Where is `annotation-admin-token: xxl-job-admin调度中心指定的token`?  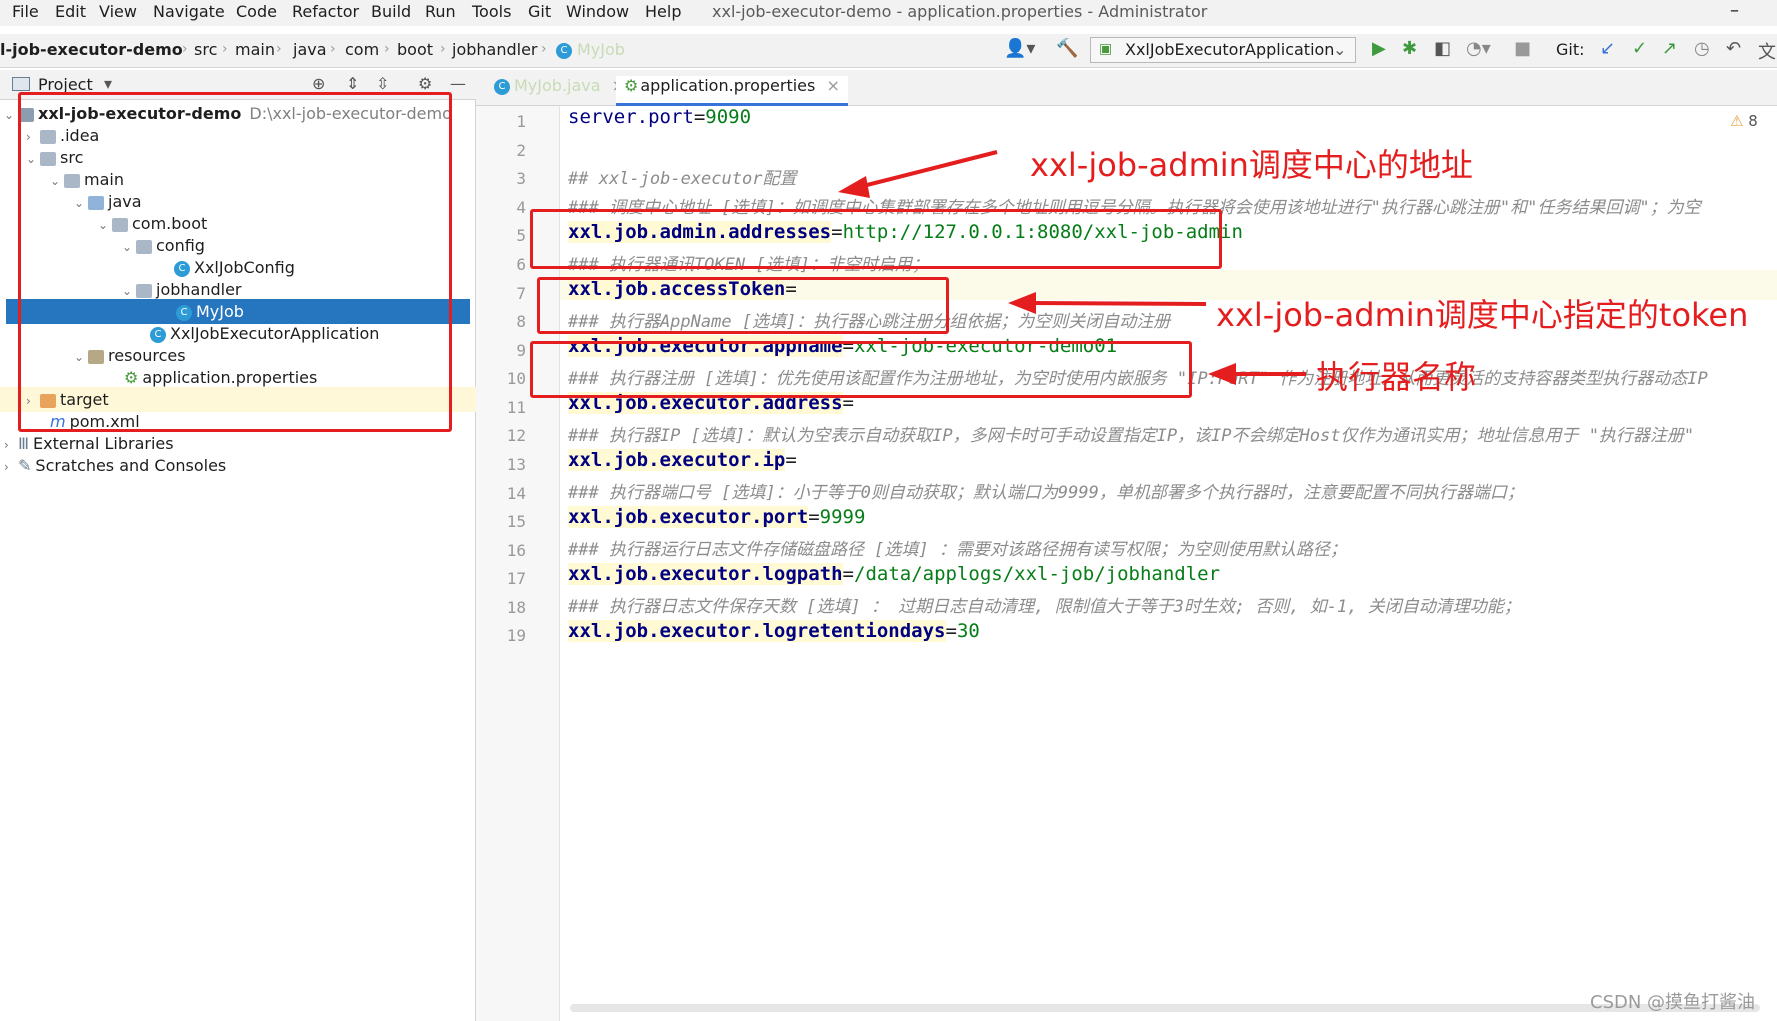
annotation-admin-token: xxl-job-admin调度中心指定的token is located at coordinates (1482, 315).